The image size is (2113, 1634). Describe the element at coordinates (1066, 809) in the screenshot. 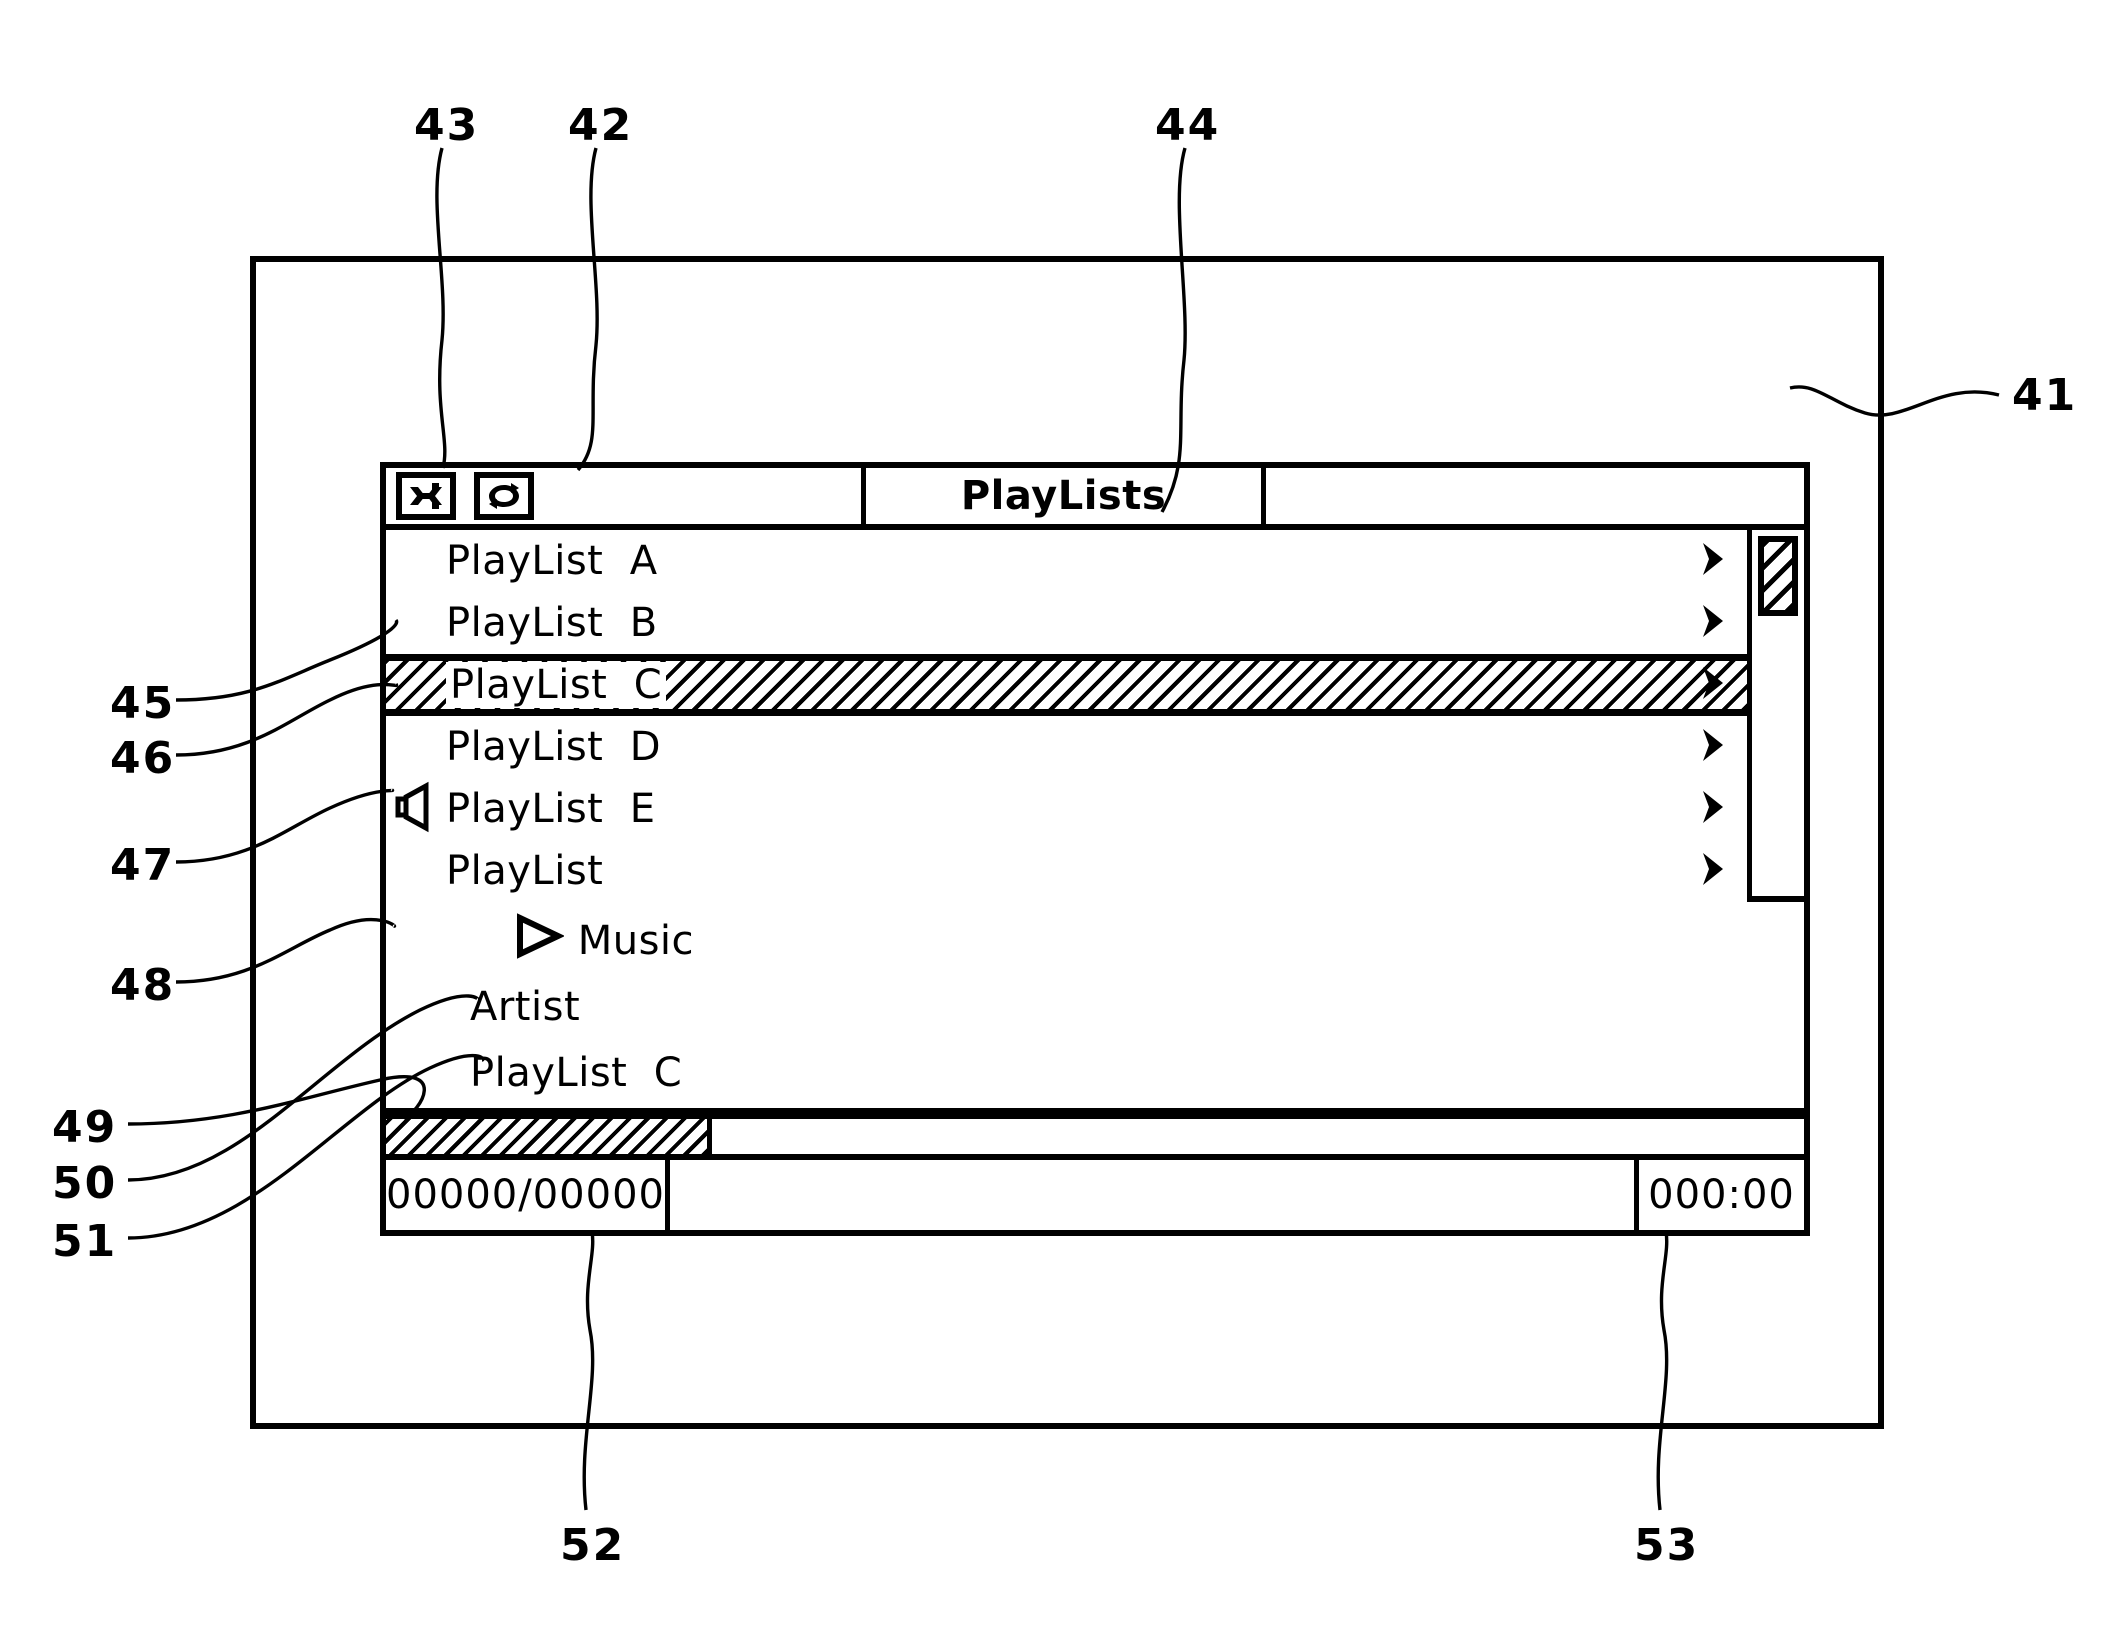

I see `list-item: PlayList E` at that location.